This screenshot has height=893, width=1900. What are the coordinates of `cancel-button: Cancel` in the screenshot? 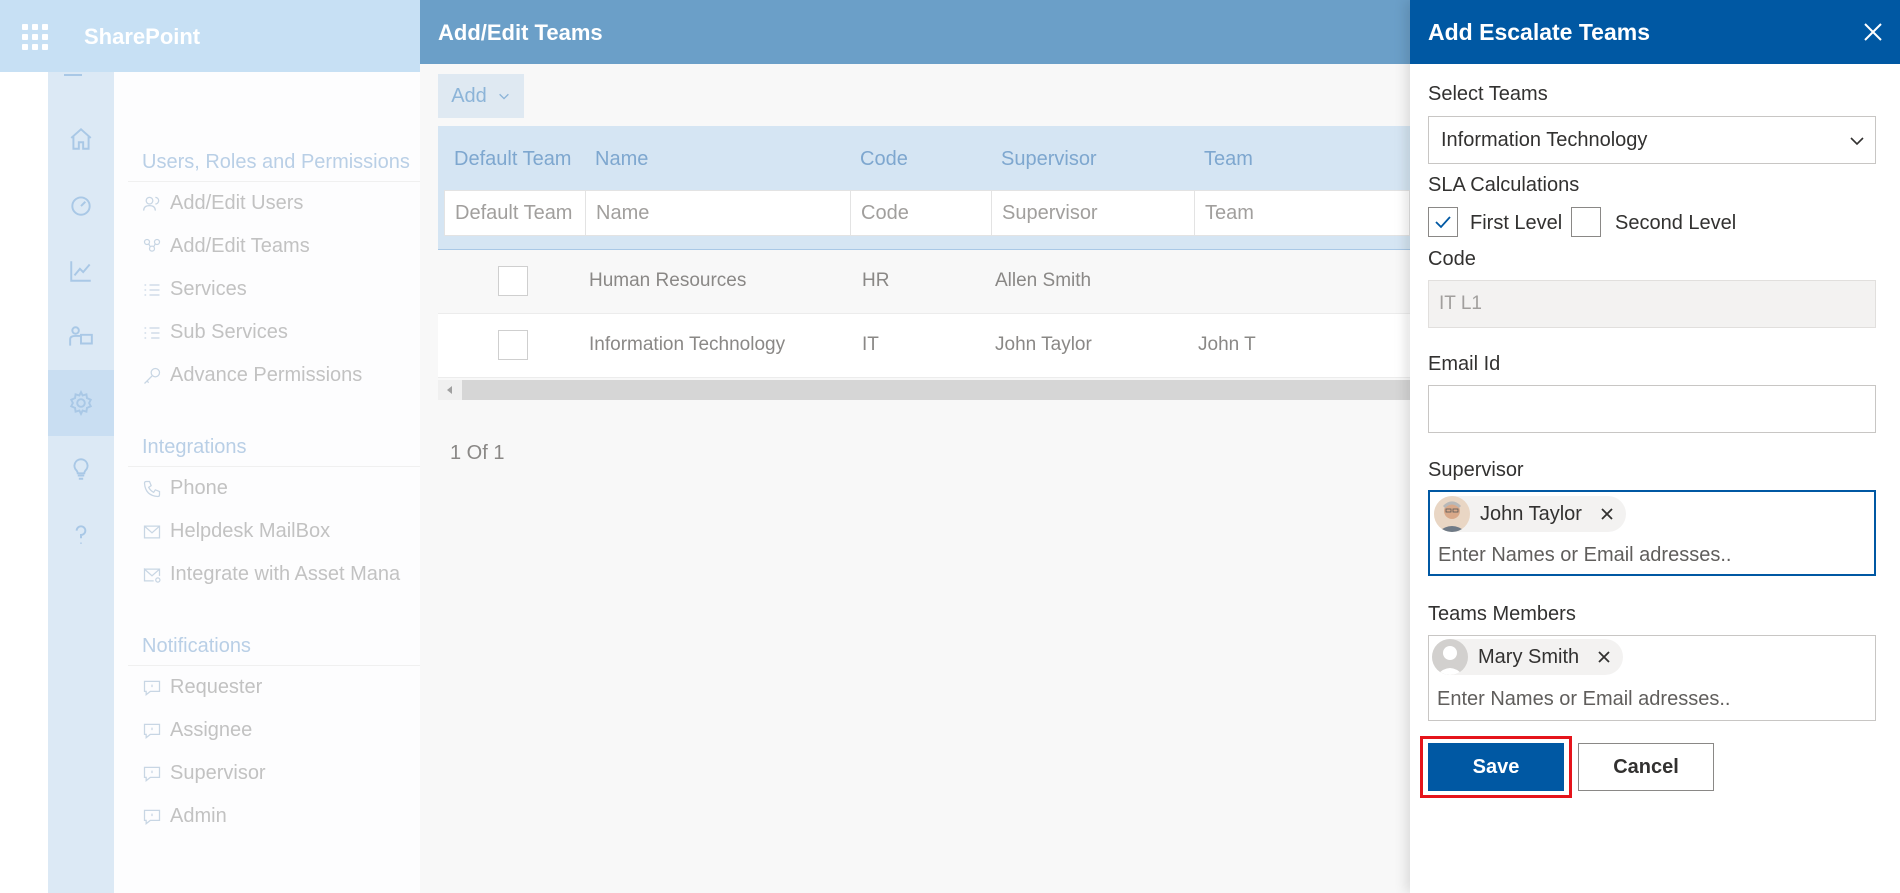 It's located at (1646, 767).